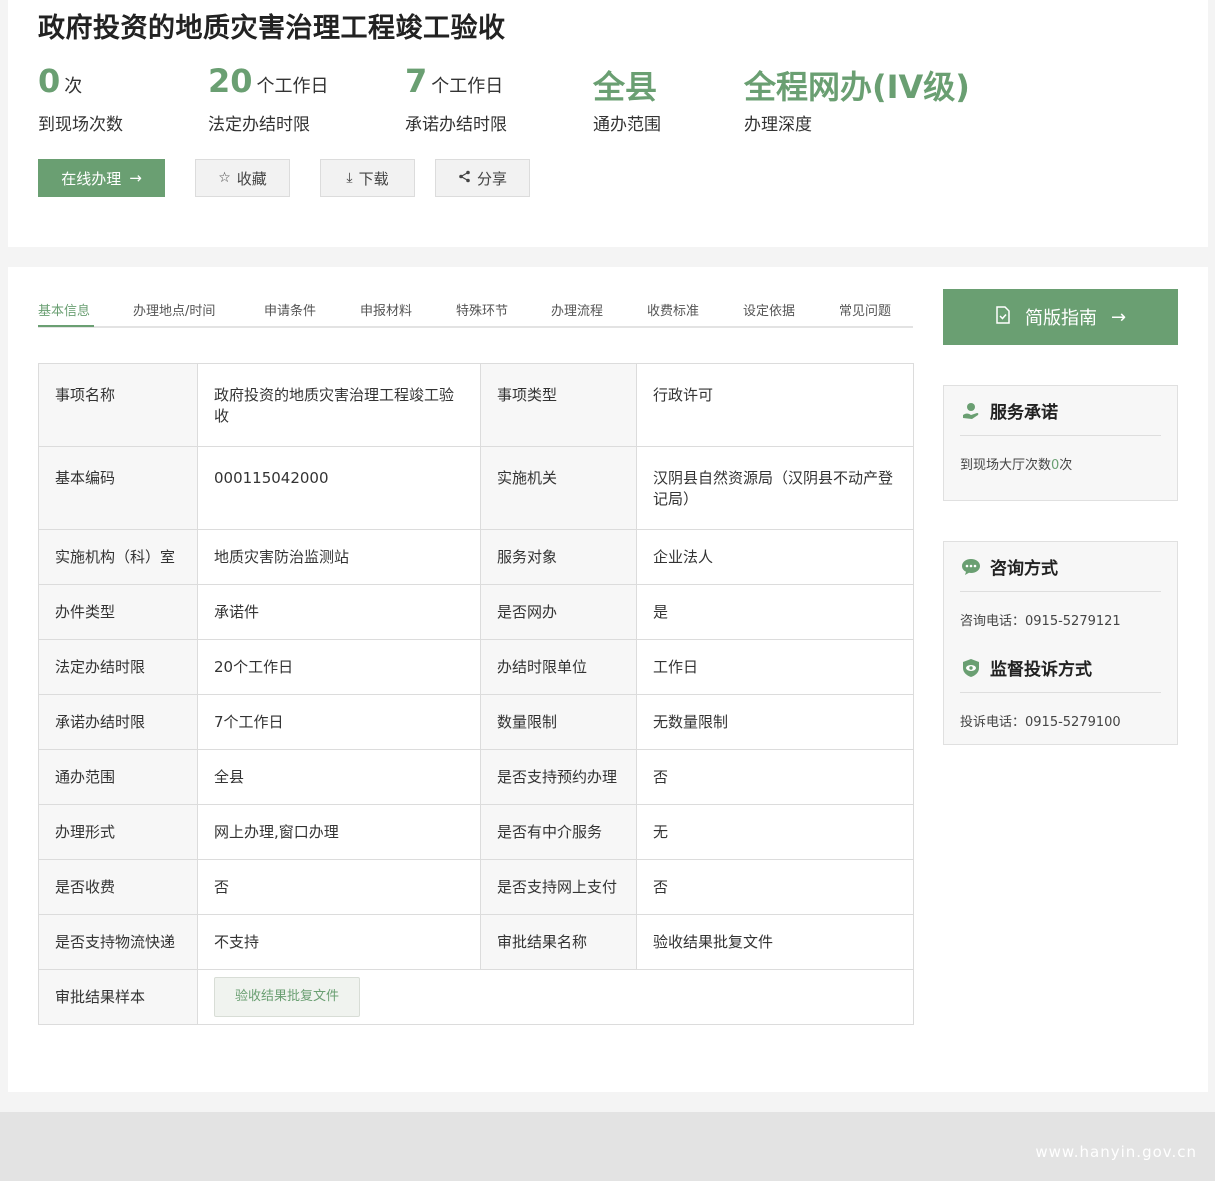 This screenshot has width=1215, height=1181. I want to click on table-row: 办件类型 承诺件 是否网办是, so click(476, 612).